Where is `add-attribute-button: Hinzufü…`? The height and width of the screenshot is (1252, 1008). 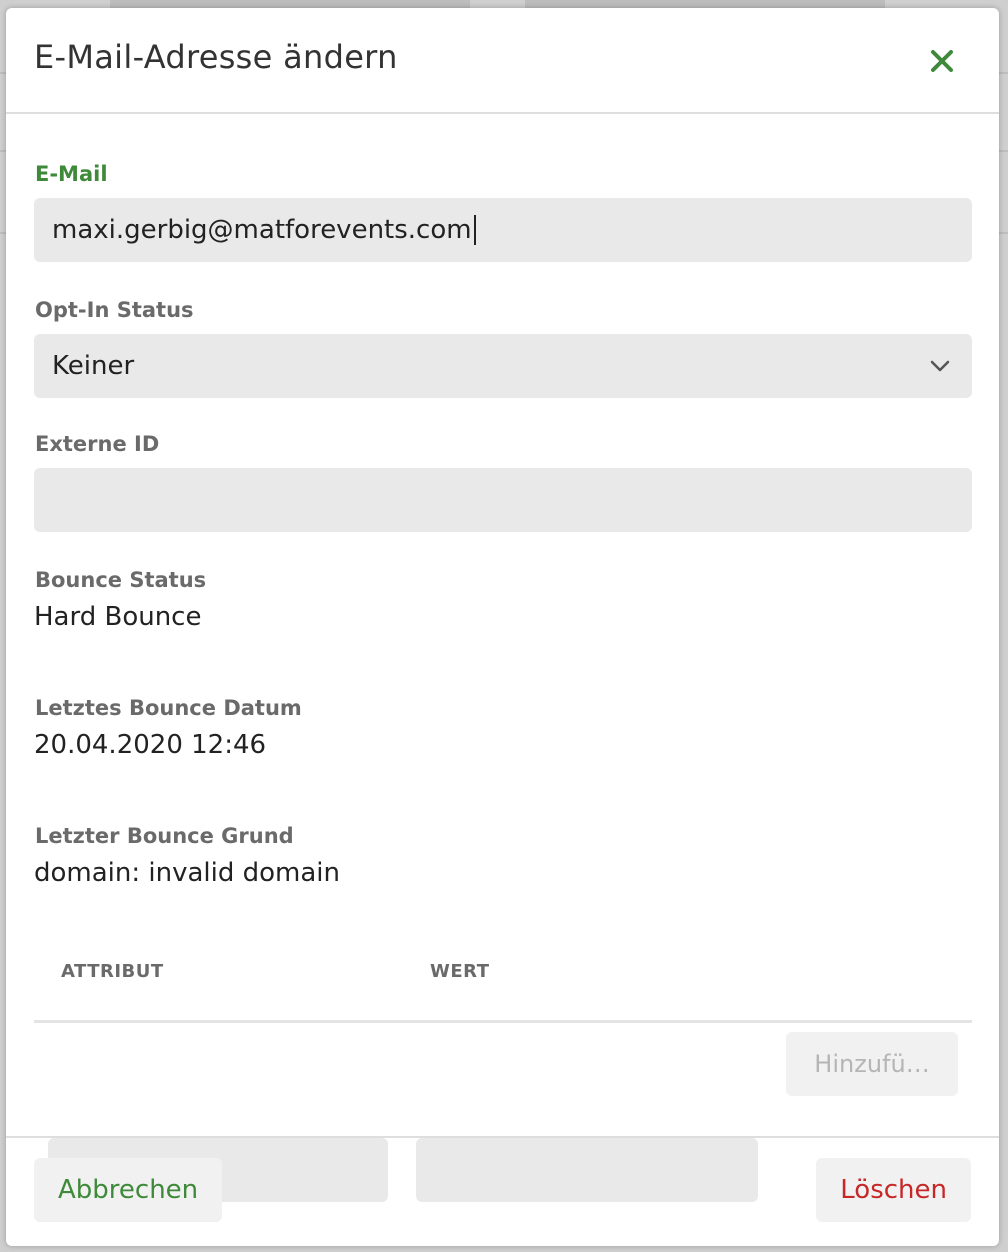
add-attribute-button: Hinzufü… is located at coordinates (872, 1064).